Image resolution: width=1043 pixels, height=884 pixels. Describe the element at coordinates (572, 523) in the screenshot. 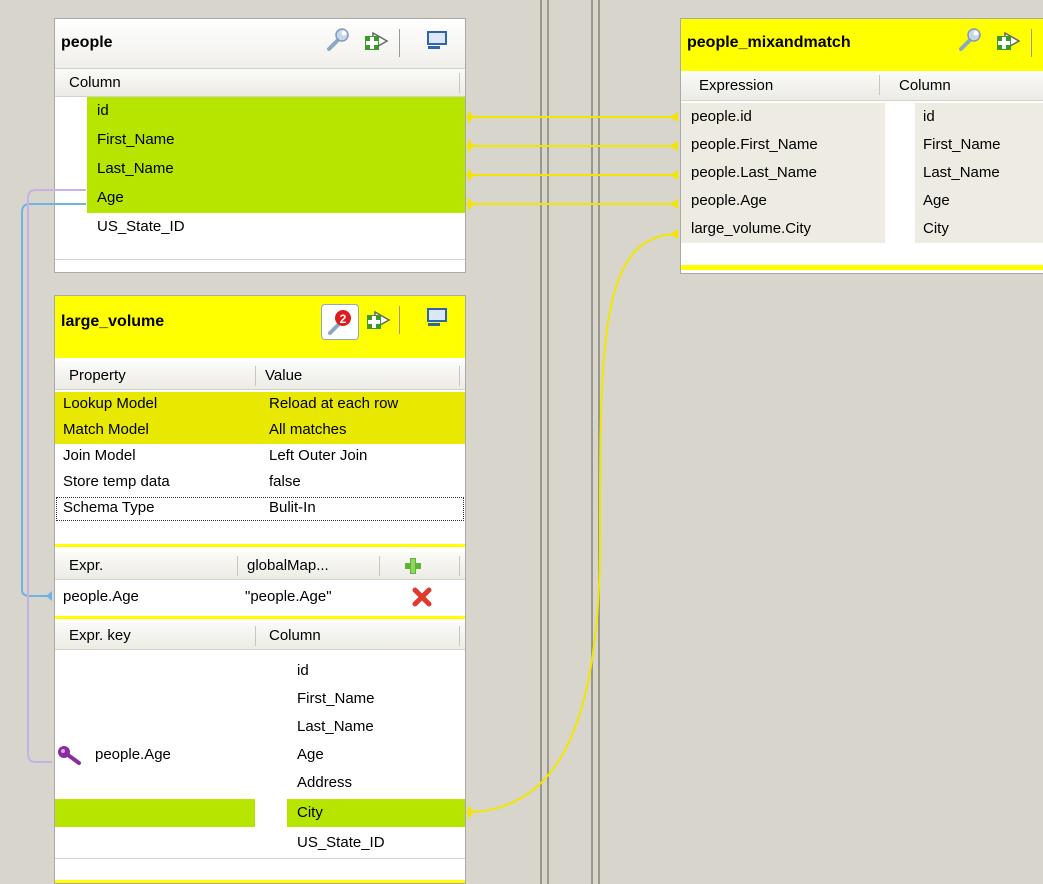

I see `link-city` at that location.